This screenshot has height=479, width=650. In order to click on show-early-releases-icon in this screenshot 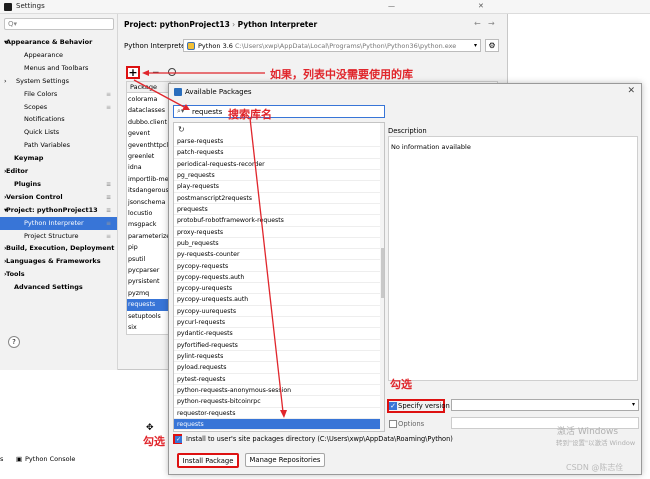, I will do `click(172, 72)`.